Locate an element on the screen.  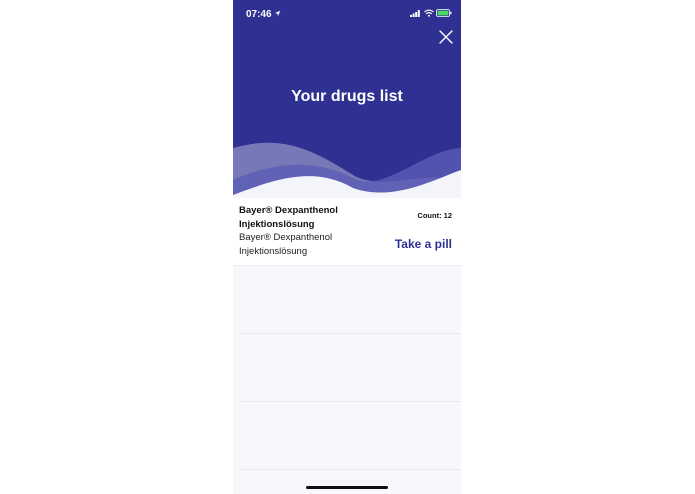
drug-name: Bayer® Dexpanthenol Injektionslösung is located at coordinates (288, 217).